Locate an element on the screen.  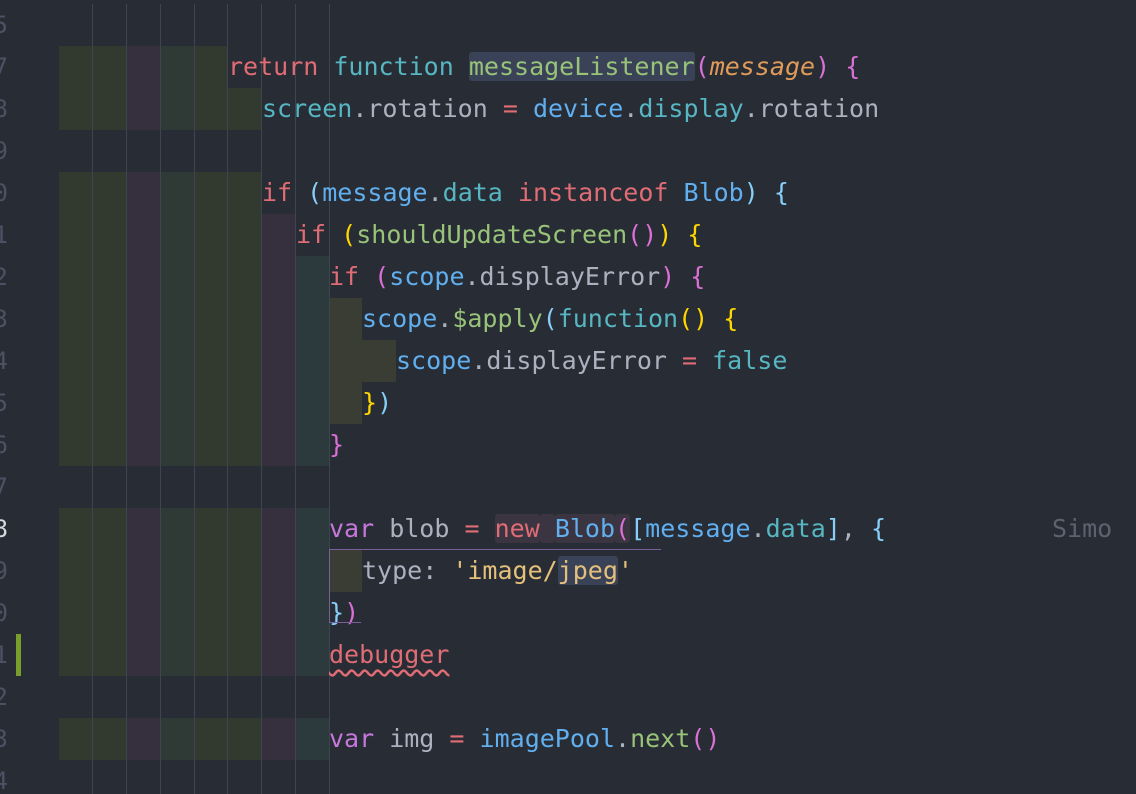
code-text: if (scope.displayError) { is located at coordinates (517, 277).